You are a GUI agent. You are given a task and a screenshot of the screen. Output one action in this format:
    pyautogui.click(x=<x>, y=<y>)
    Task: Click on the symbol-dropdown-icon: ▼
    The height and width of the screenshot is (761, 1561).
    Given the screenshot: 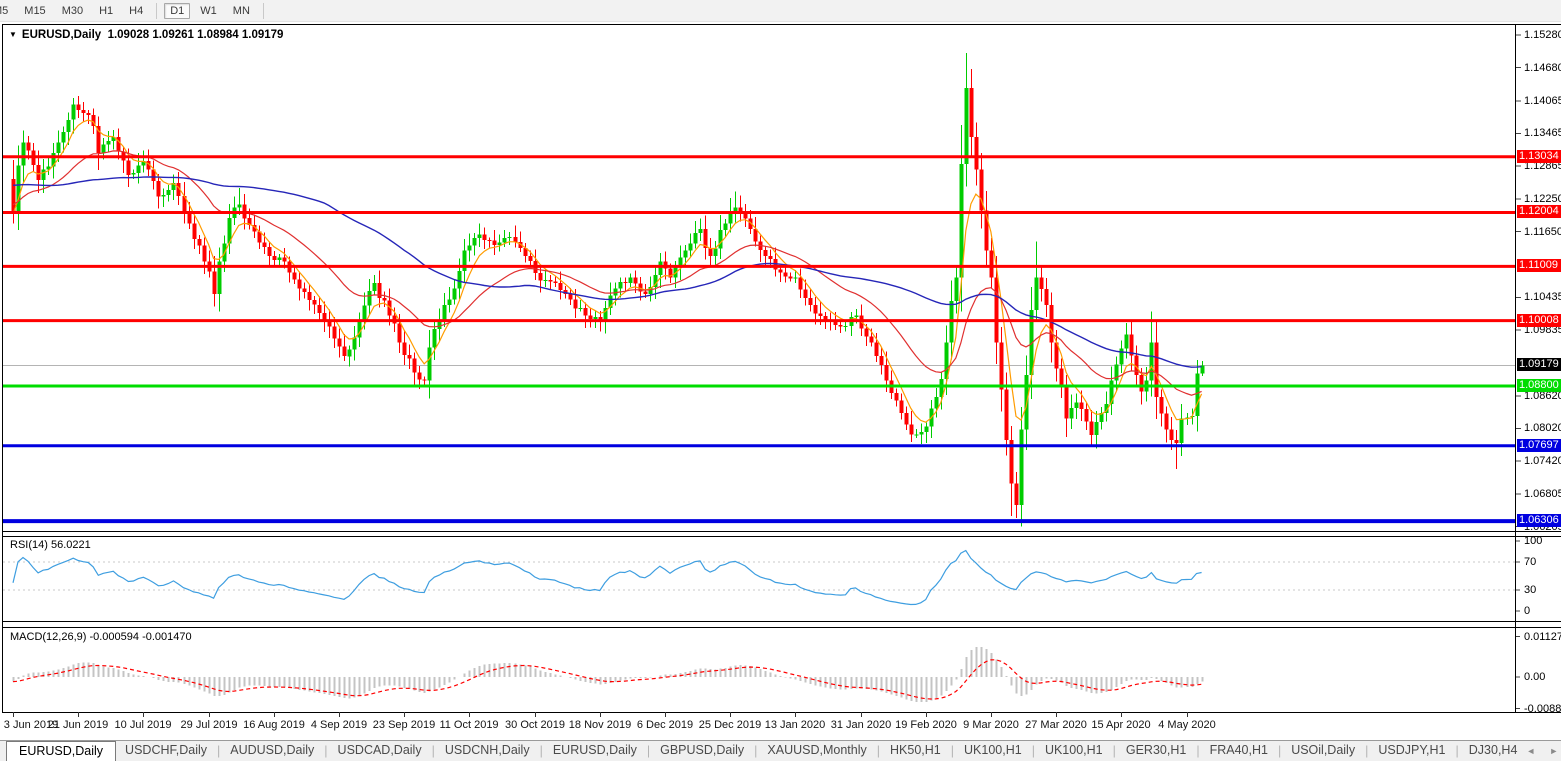 What is the action you would take?
    pyautogui.click(x=13, y=34)
    